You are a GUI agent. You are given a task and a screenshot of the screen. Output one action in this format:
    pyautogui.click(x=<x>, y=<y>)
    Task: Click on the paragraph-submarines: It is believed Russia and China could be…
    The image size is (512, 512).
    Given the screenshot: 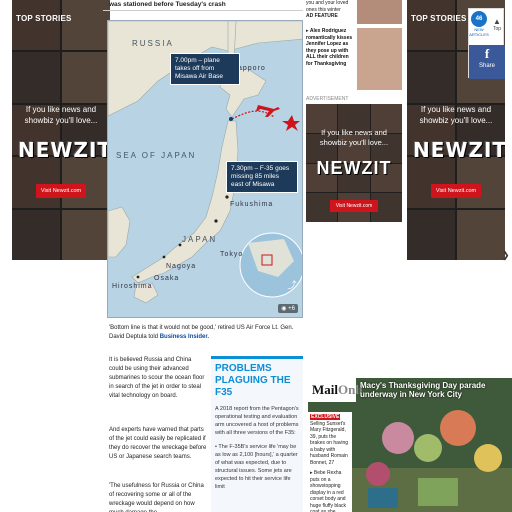 What is the action you would take?
    pyautogui.click(x=157, y=378)
    